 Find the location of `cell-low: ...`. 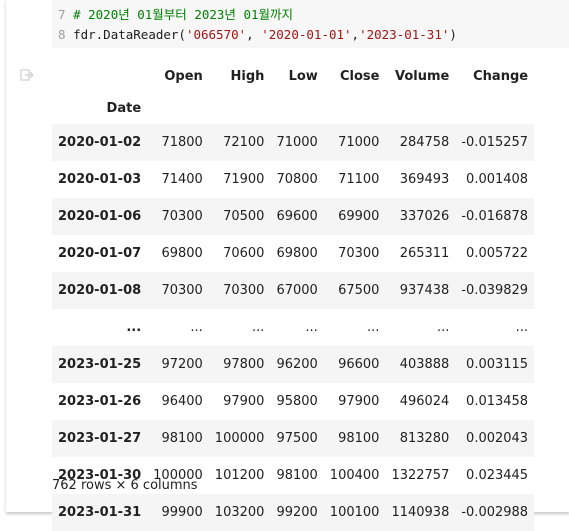

cell-low: ... is located at coordinates (311, 327).